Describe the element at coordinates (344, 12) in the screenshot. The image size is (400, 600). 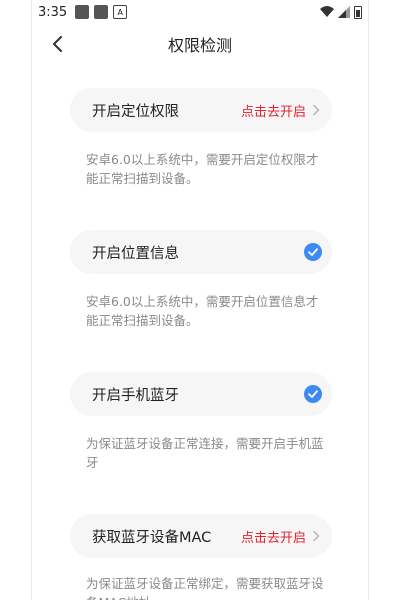
I see `signal-icon` at that location.